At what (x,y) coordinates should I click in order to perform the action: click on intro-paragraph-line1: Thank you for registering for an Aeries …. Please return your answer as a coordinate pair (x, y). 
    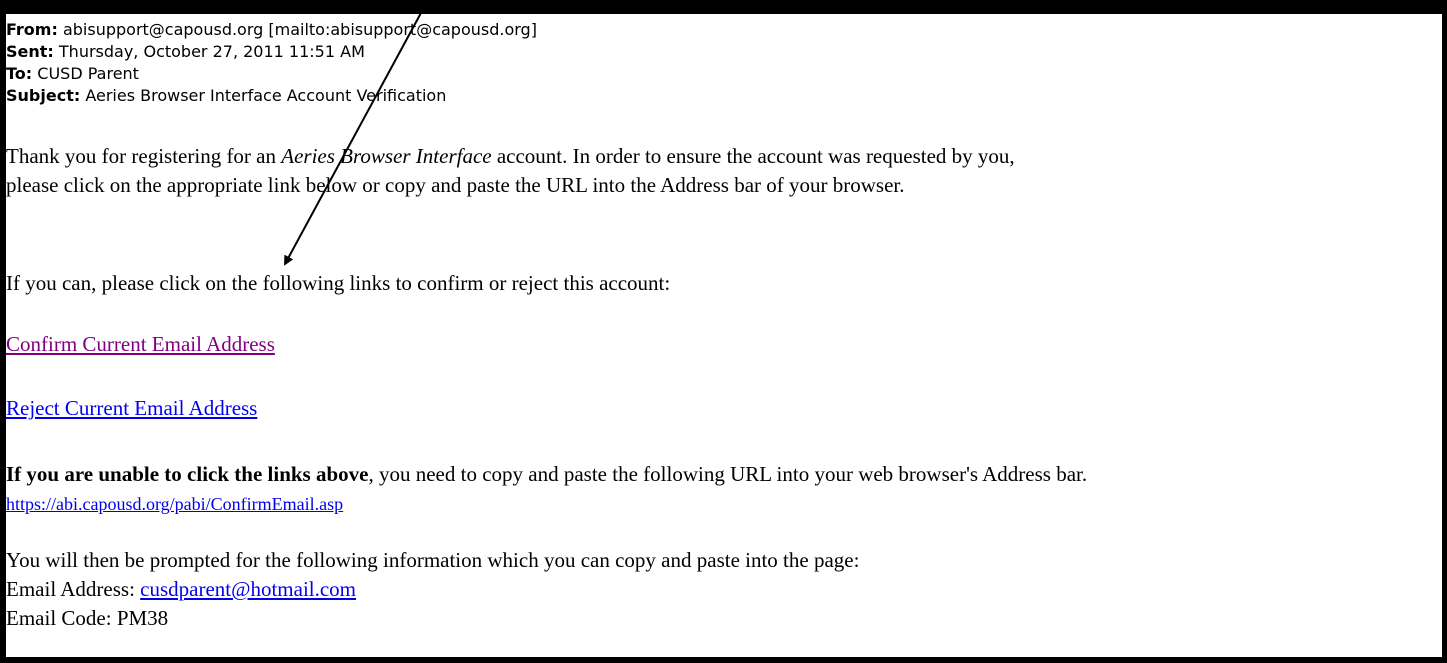
    Looking at the image, I should click on (510, 156).